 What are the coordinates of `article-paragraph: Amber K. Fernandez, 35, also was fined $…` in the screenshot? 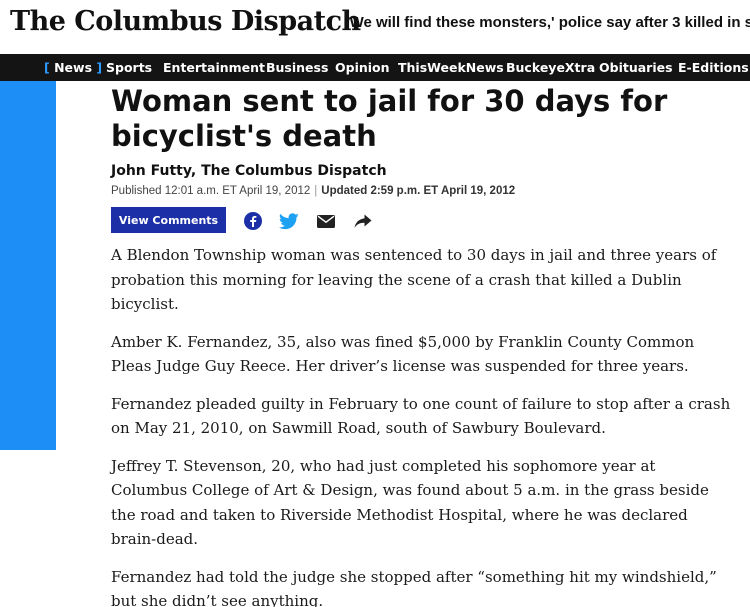 It's located at (403, 354).